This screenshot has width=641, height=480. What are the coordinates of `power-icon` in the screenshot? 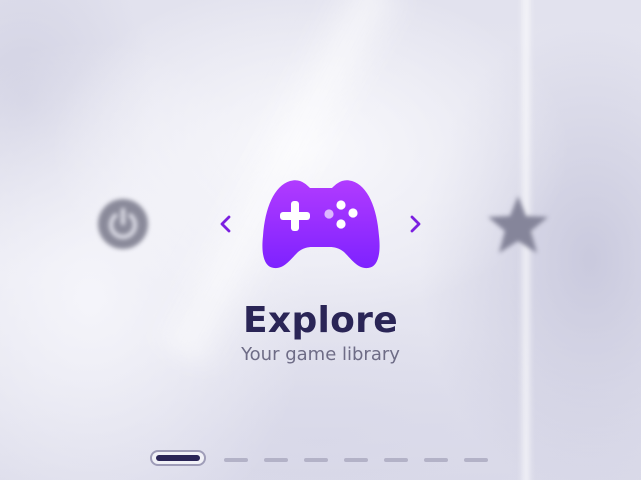 It's located at (123, 224).